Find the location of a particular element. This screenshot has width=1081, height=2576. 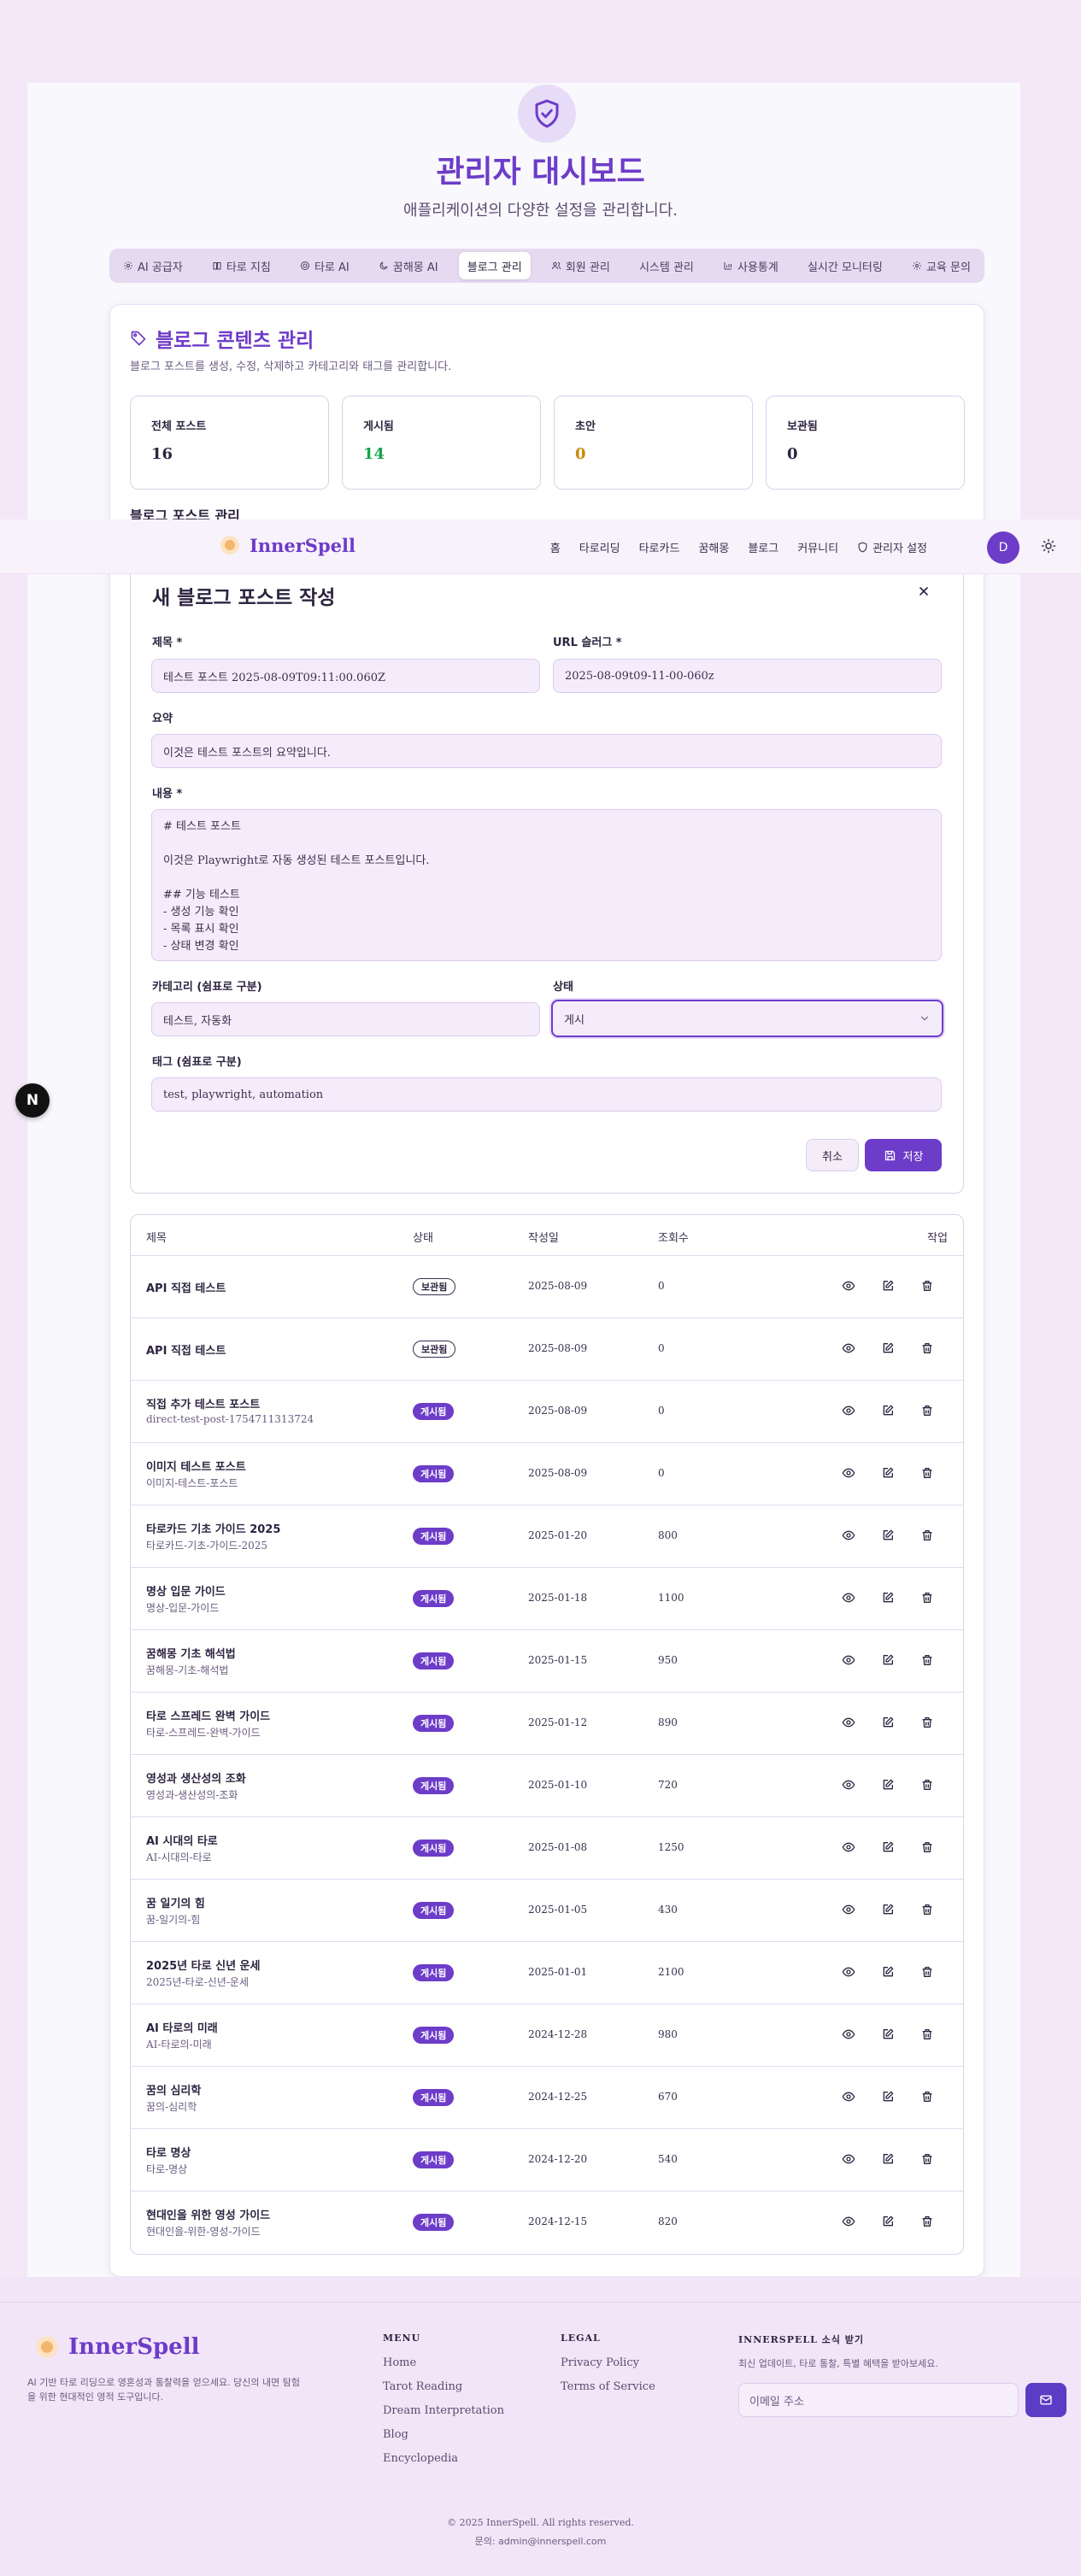

tab-education-inquiry: 교육 문의 is located at coordinates (941, 265).